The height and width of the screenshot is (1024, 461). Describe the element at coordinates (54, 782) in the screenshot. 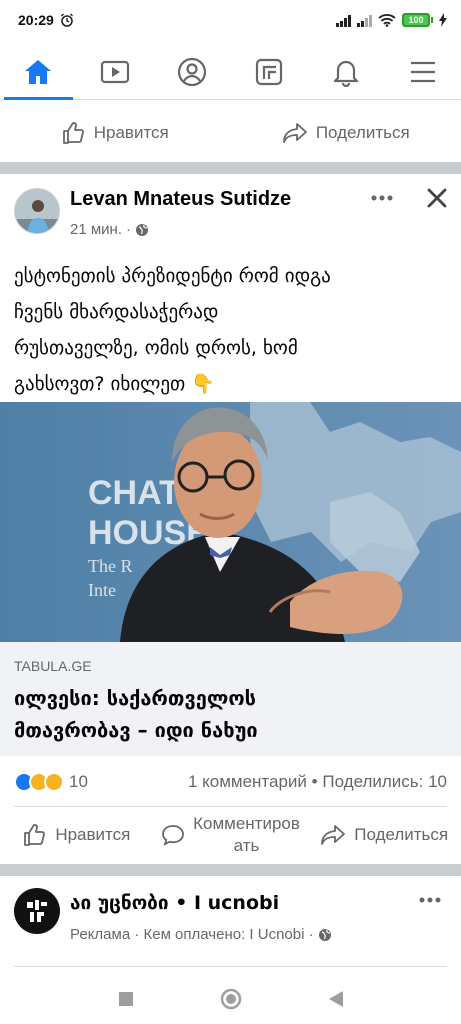

I see `sad-reaction-icon` at that location.